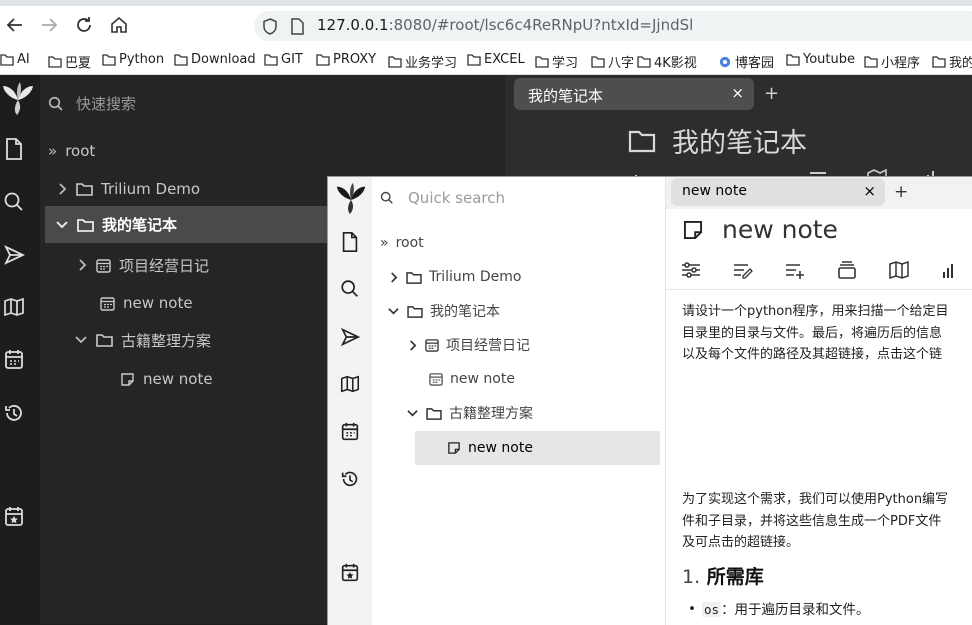 The height and width of the screenshot is (625, 972). I want to click on trilium-logo-icon, so click(18, 98).